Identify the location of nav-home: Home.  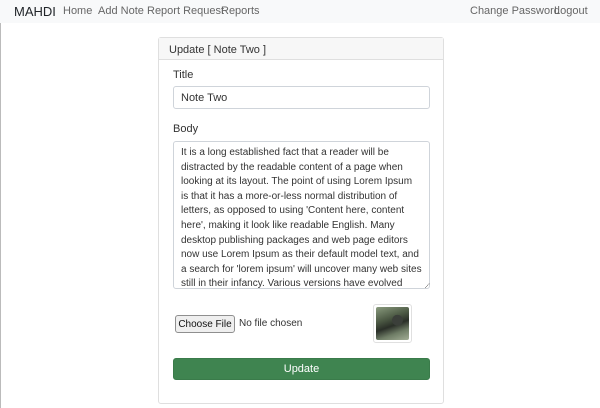
(77, 11).